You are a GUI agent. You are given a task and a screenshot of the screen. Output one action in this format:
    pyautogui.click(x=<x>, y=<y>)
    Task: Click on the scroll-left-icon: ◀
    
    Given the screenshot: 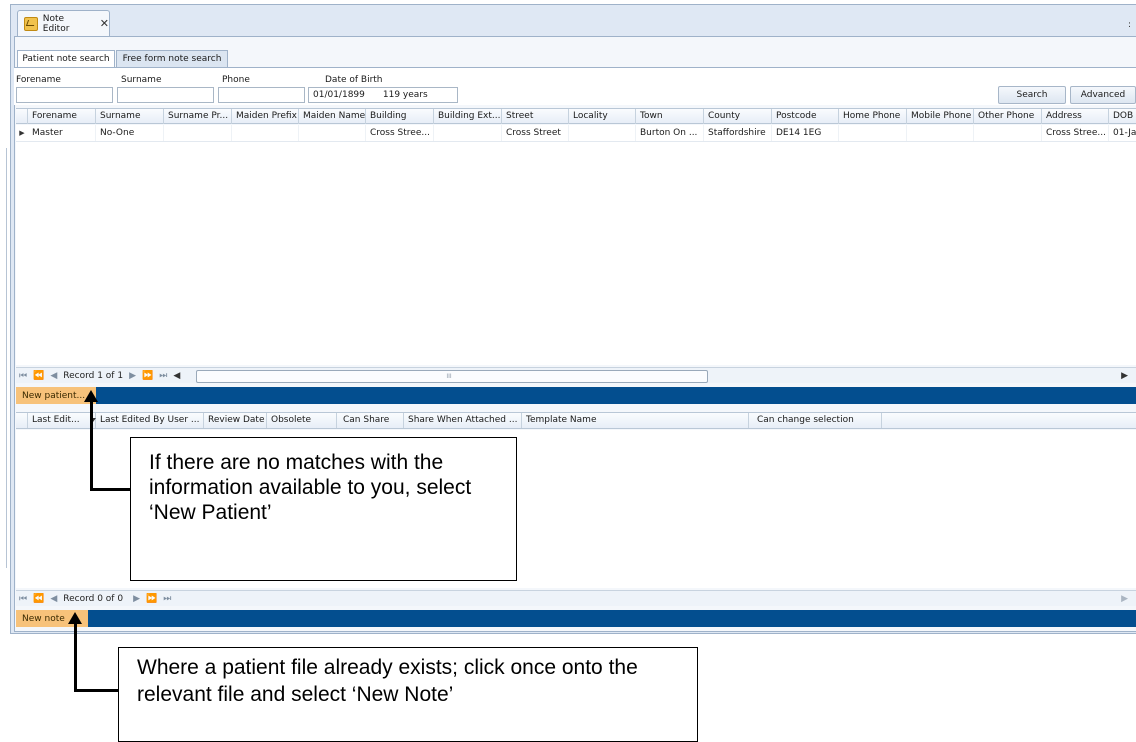 What is the action you would take?
    pyautogui.click(x=176, y=376)
    